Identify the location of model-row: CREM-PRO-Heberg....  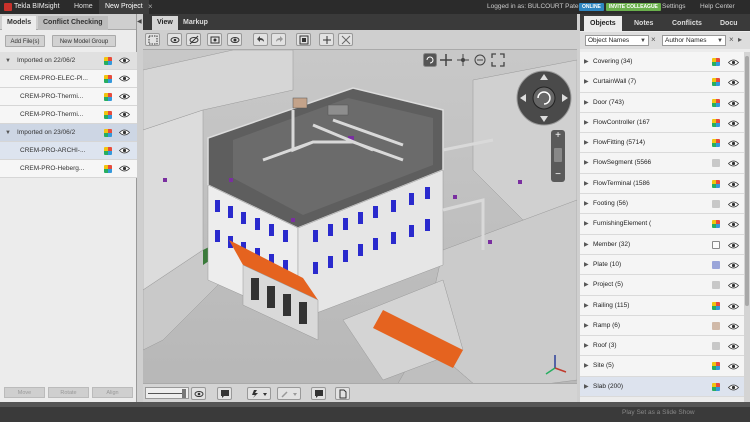
(68, 169).